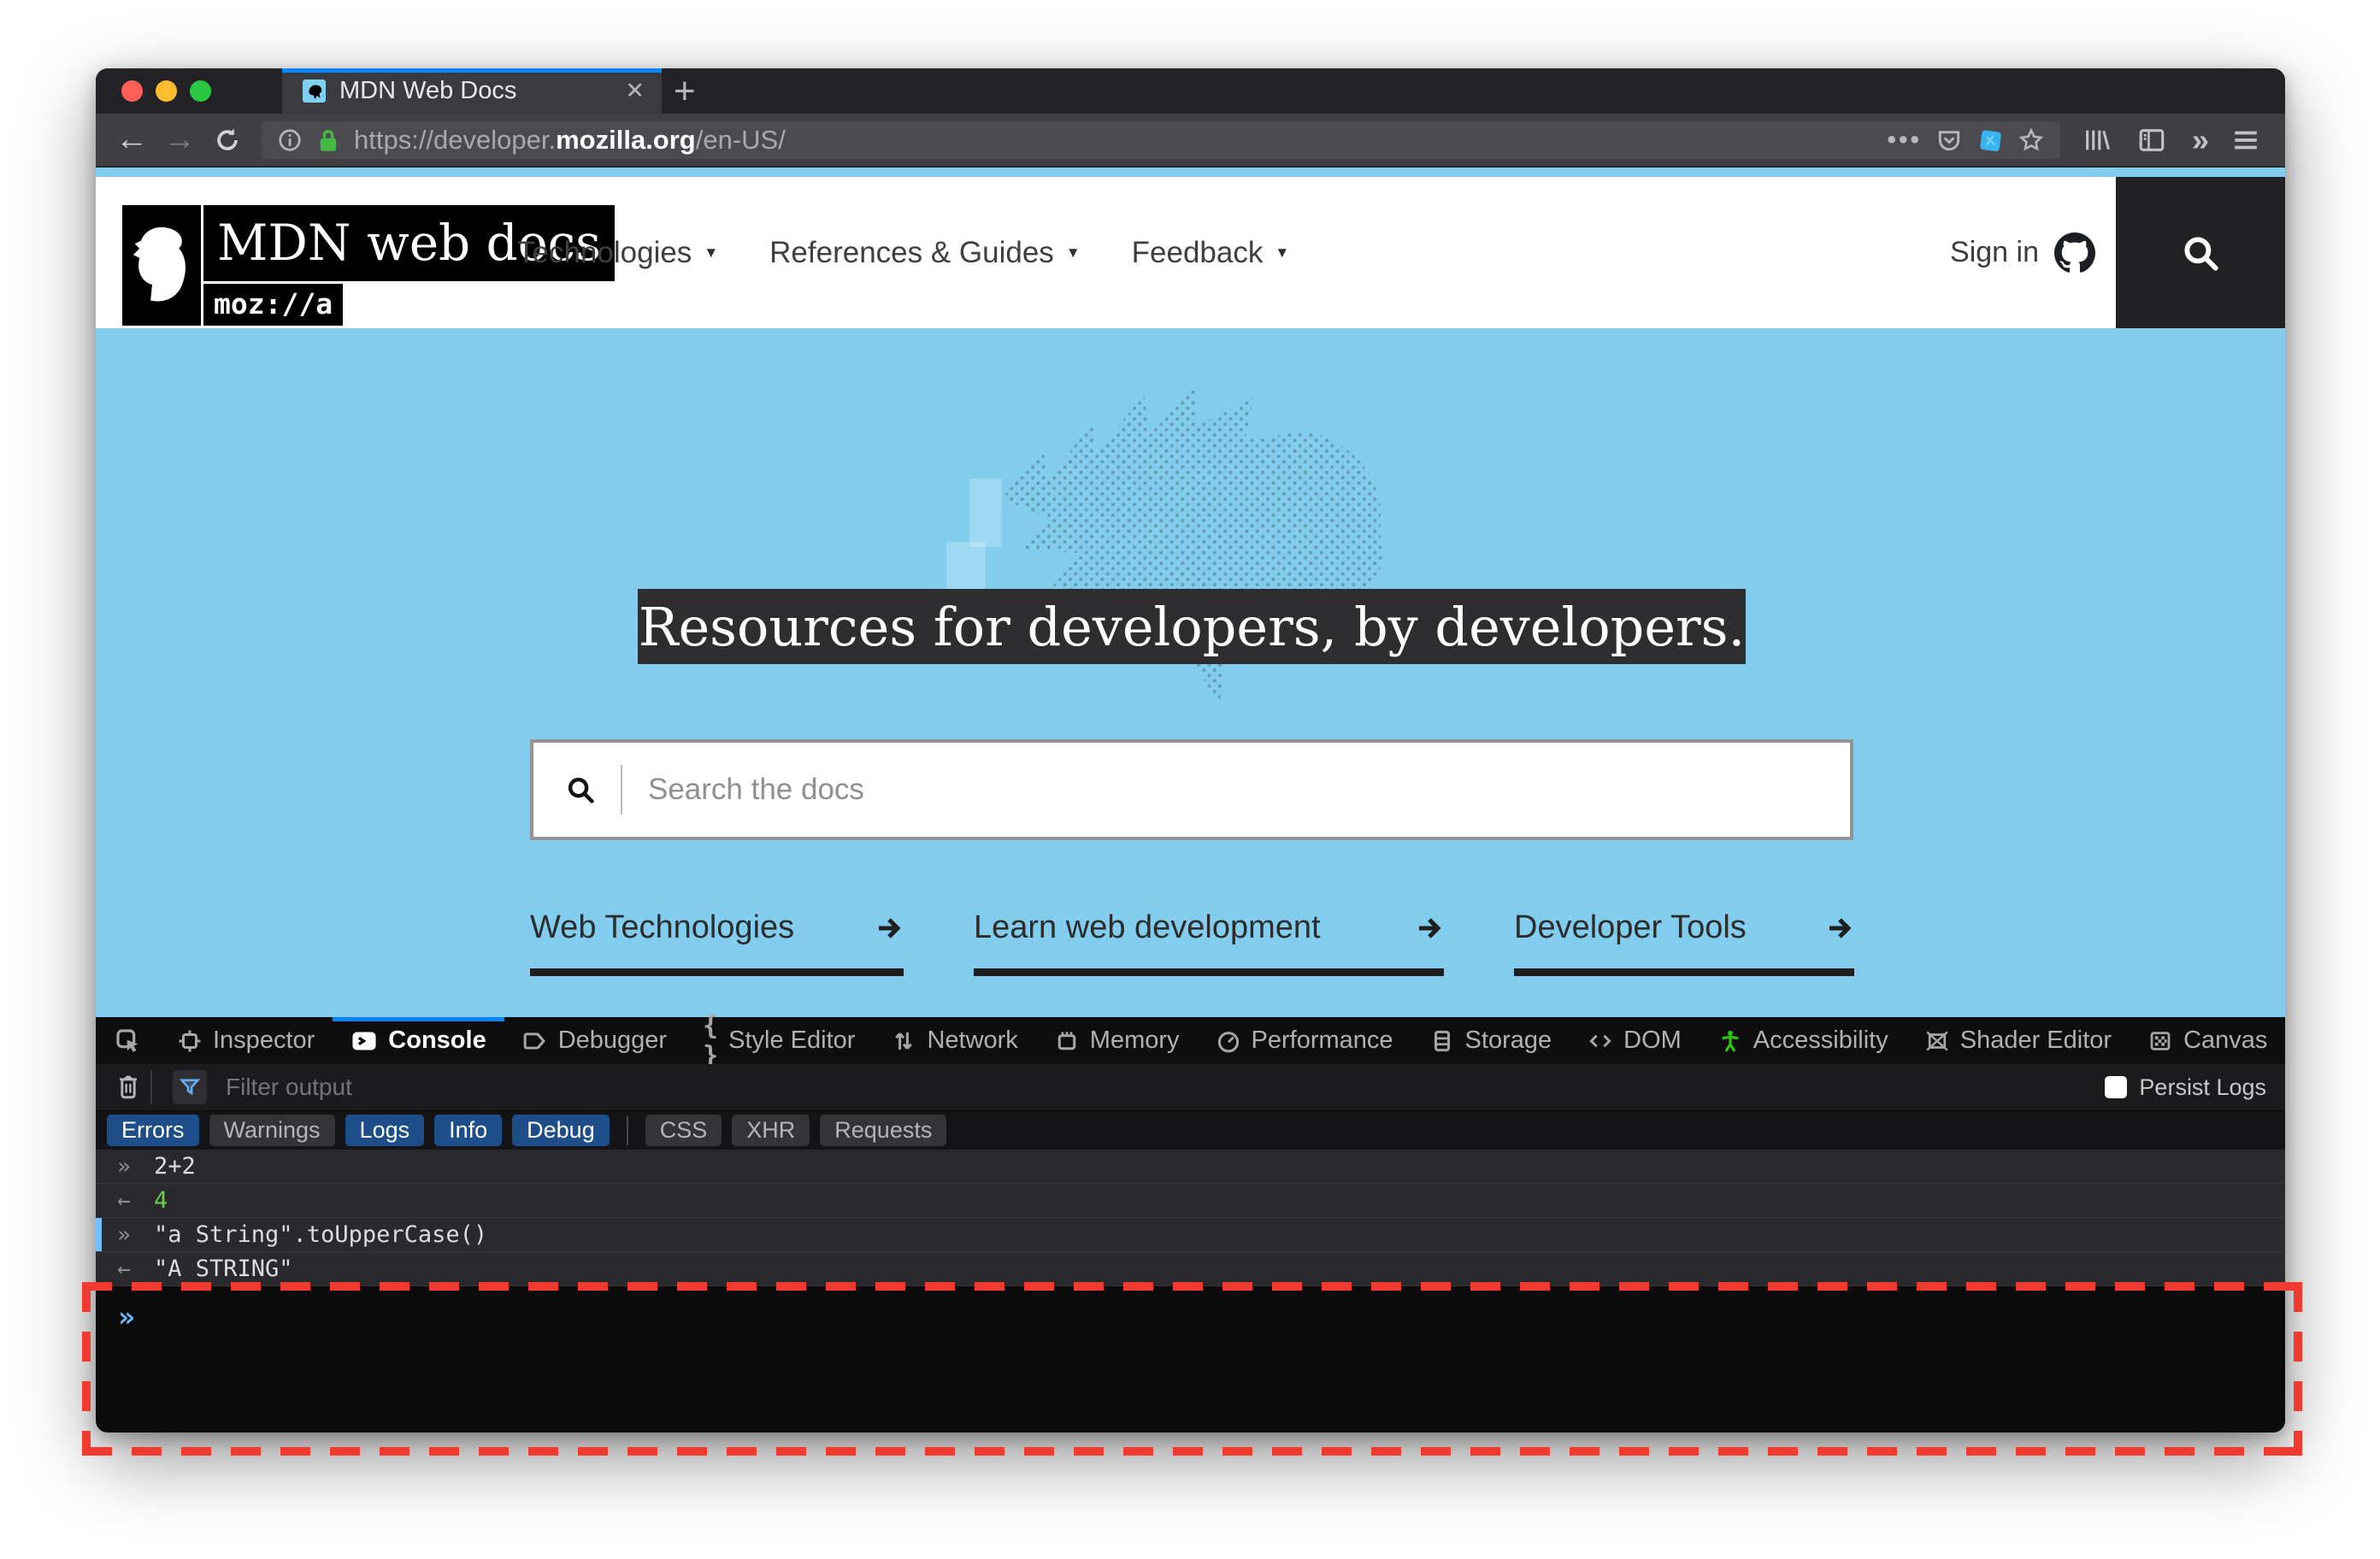 The height and width of the screenshot is (1559, 2380). What do you see at coordinates (1304, 1040) in the screenshot?
I see `devtools-tab-performance: Performance` at bounding box center [1304, 1040].